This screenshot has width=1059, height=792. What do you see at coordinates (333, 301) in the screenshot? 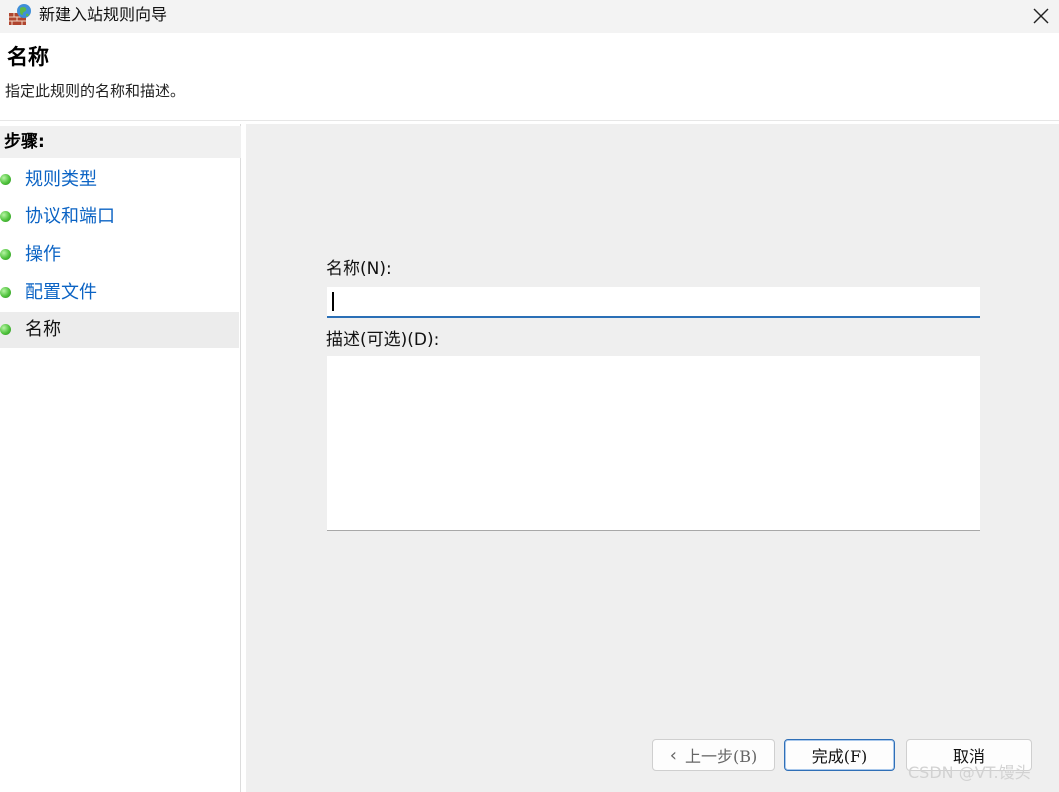
I see `text-caret` at bounding box center [333, 301].